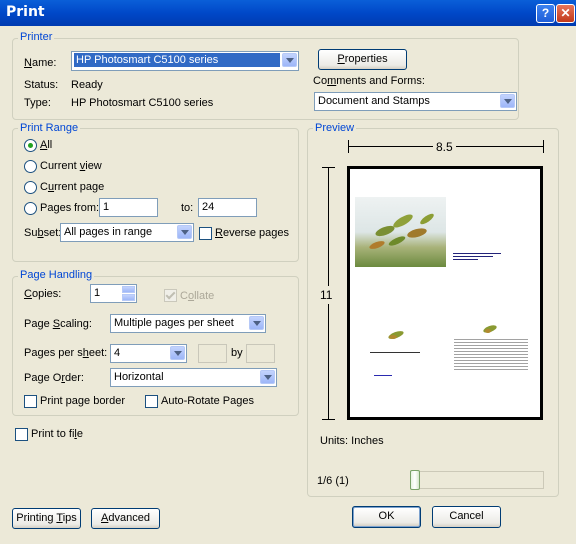  I want to click on close-button: ✕, so click(565, 13).